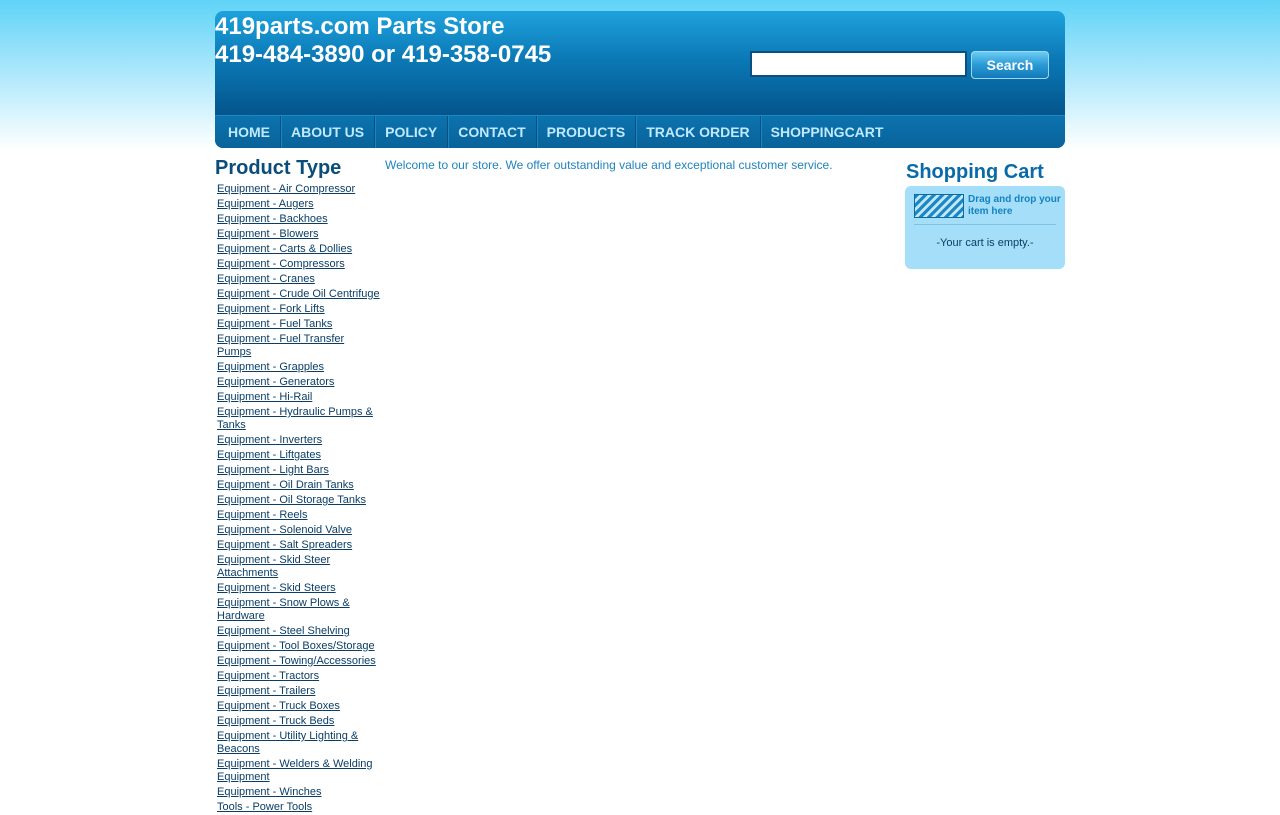 This screenshot has height=815, width=1280. I want to click on product-type-link: Equipment - Reels, so click(262, 515).